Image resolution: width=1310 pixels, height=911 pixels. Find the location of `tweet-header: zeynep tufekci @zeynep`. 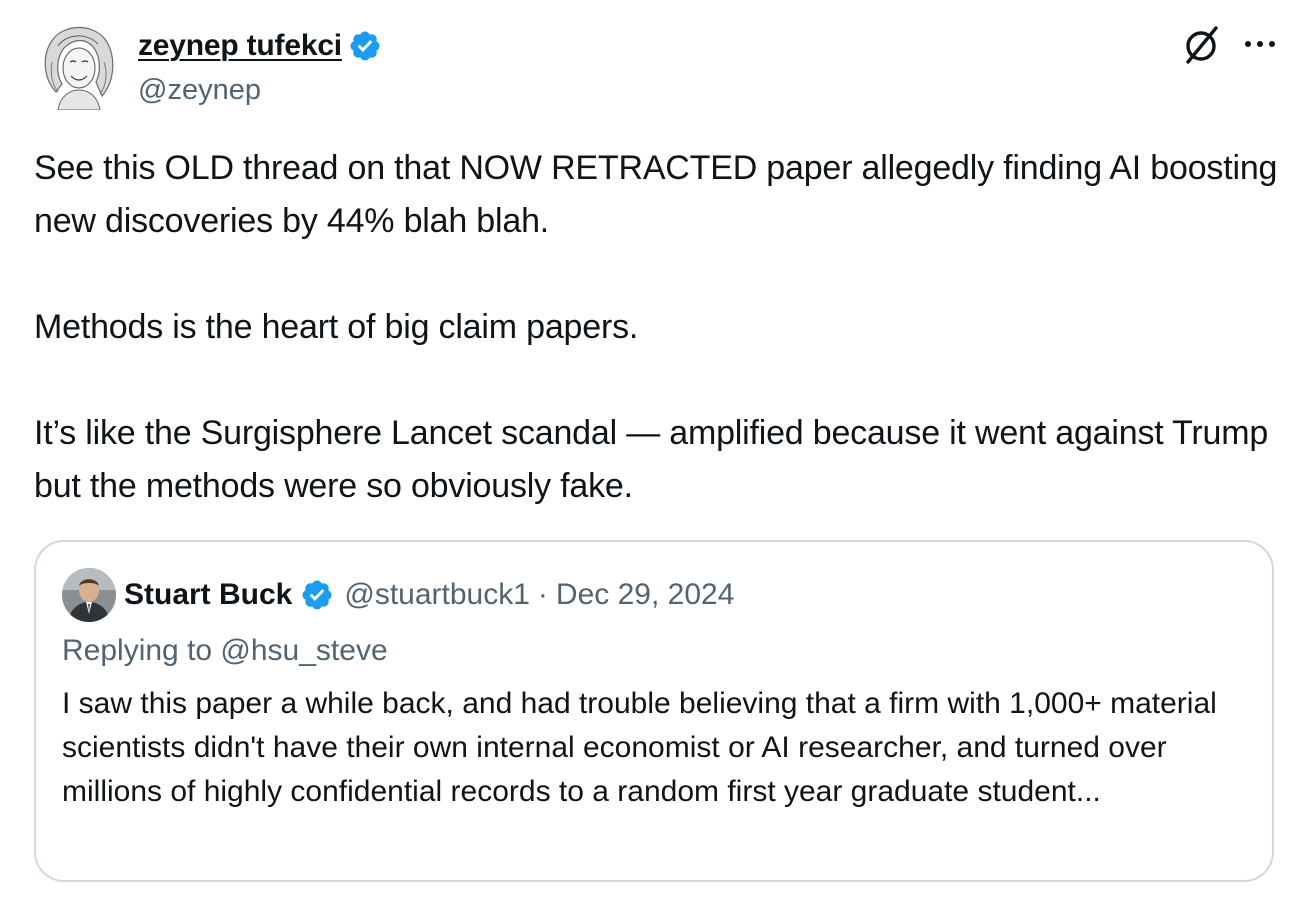

tweet-header: zeynep tufekci @zeynep is located at coordinates (656, 68).